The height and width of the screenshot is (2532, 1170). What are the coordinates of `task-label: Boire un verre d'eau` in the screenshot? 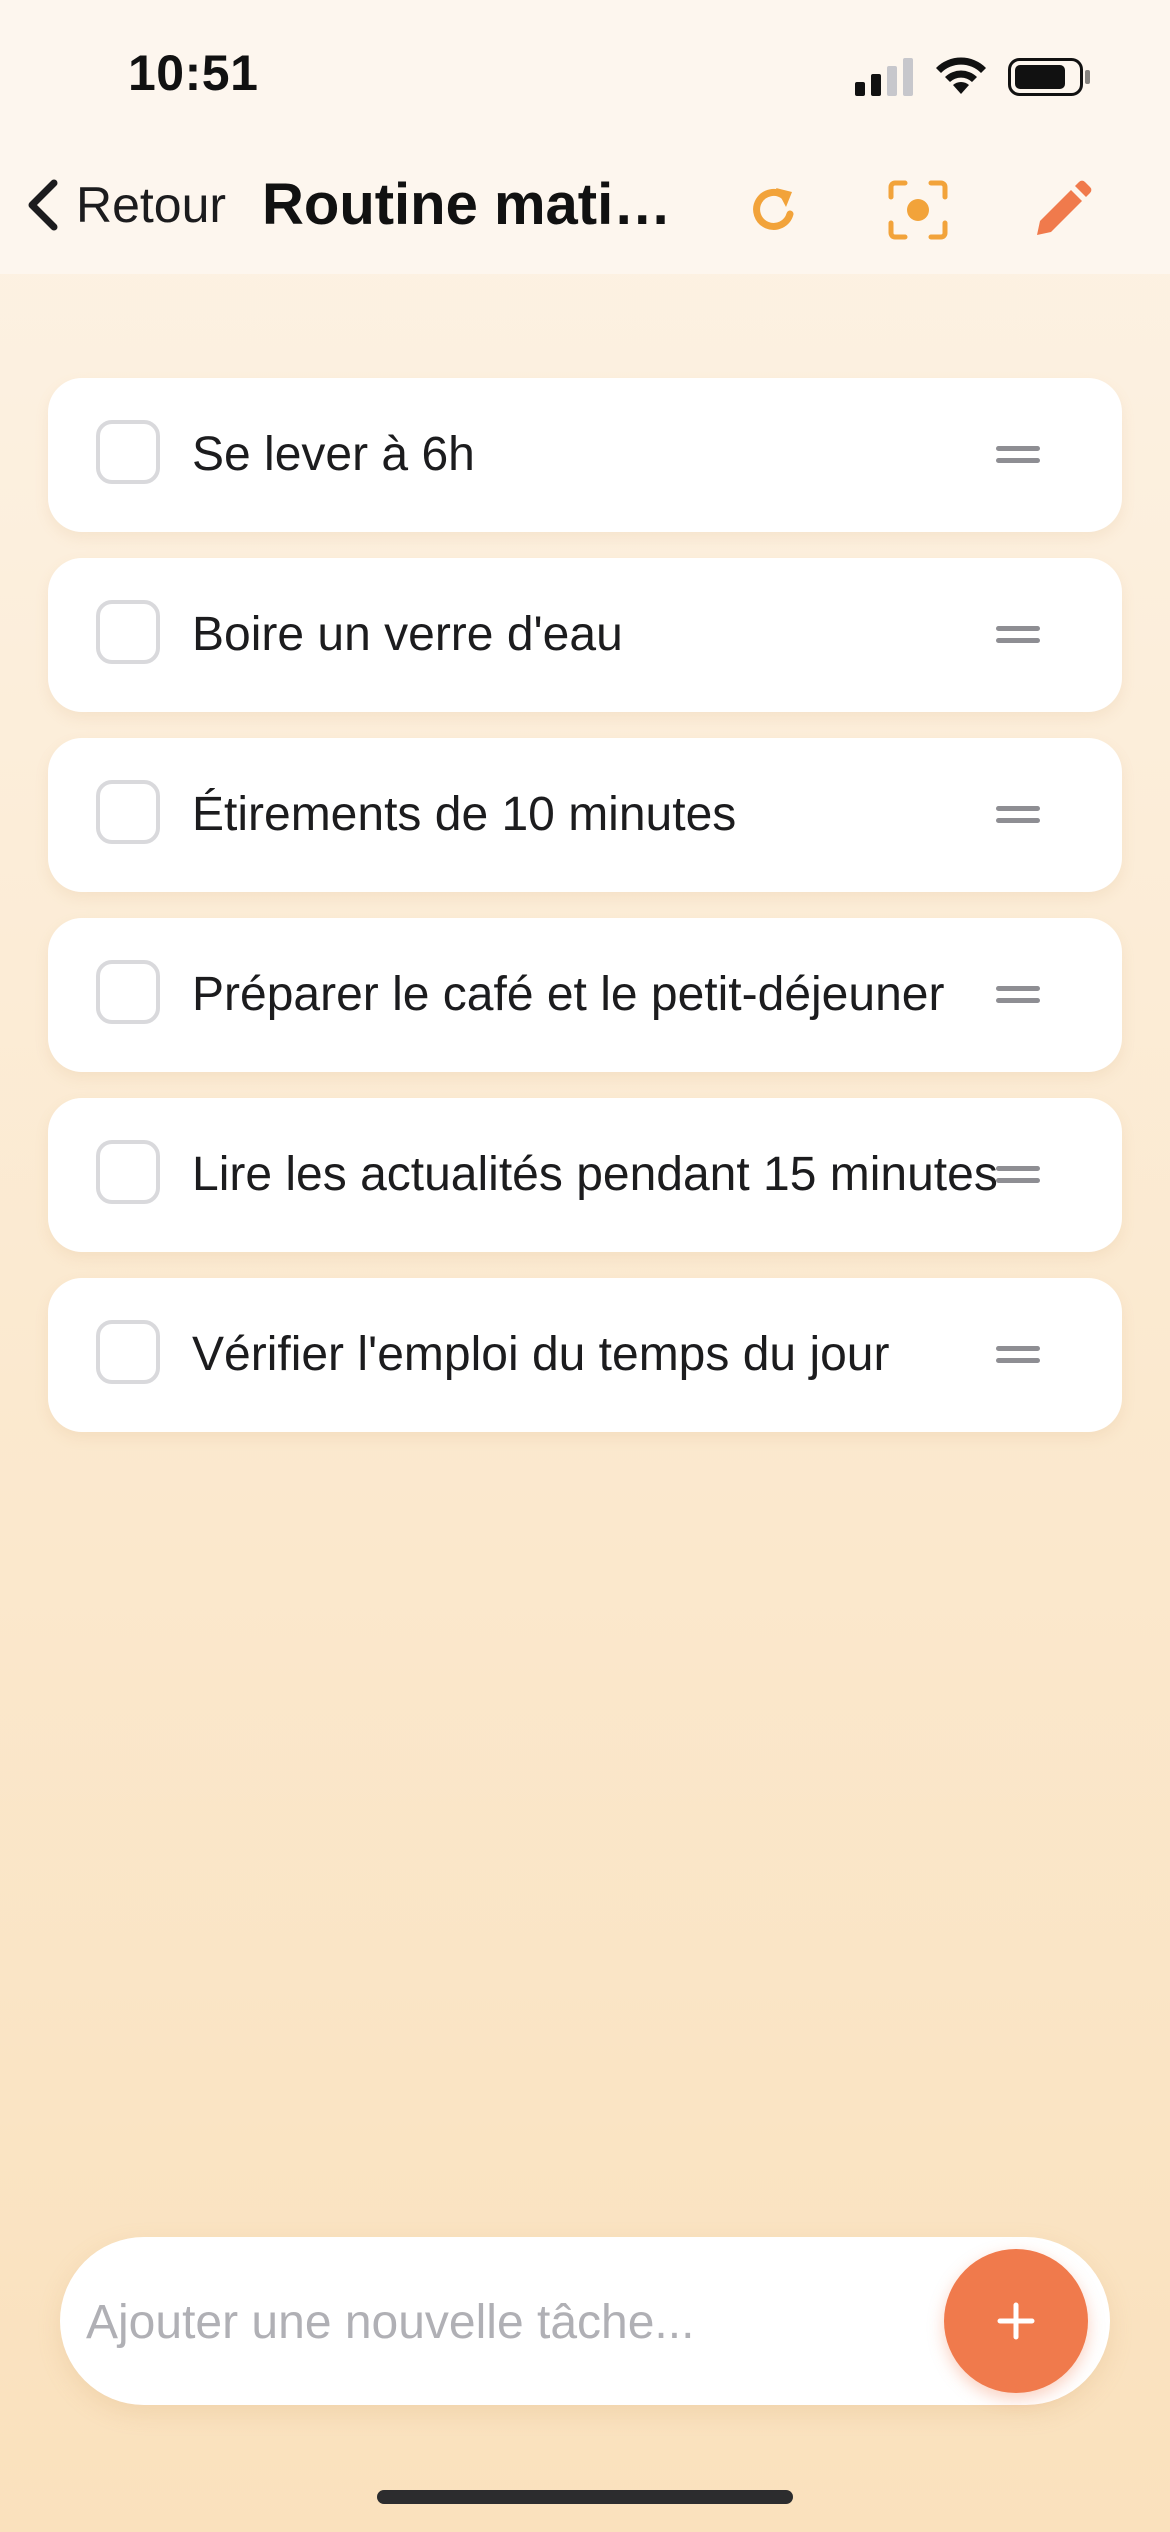 It's located at (407, 634).